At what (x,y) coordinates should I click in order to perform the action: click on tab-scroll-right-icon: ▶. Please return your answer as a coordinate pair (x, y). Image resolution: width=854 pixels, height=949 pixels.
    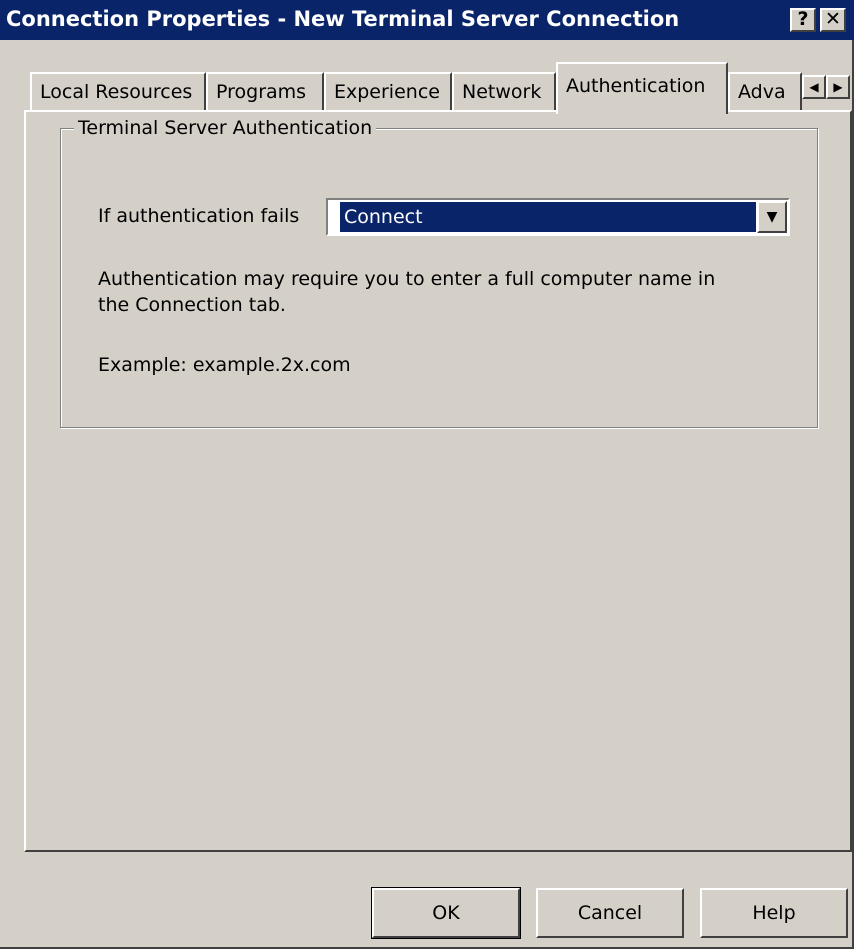
    Looking at the image, I should click on (838, 87).